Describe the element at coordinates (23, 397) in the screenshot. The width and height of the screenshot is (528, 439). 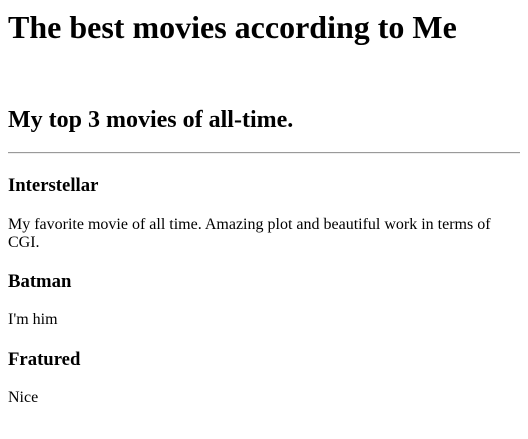
I see `movie-description: Nice` at that location.